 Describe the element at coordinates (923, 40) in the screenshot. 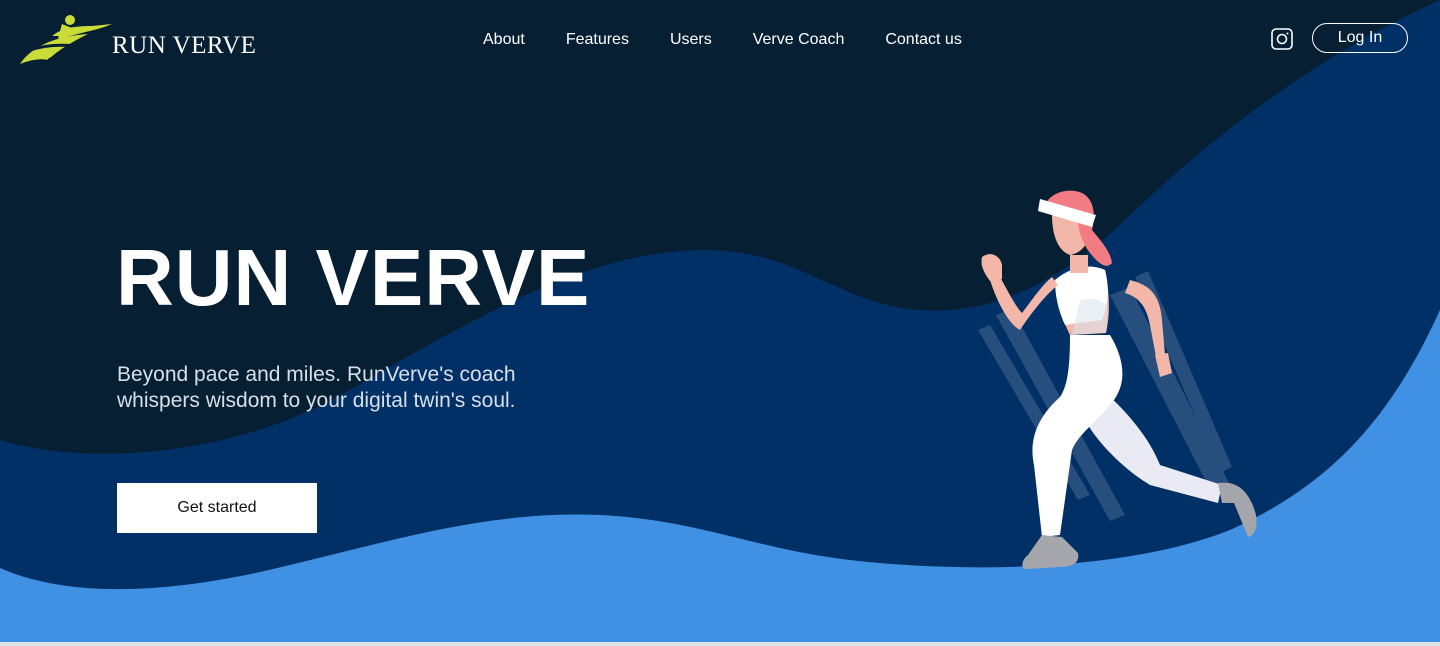

I see `nav-link-contact-us: Contact us` at that location.